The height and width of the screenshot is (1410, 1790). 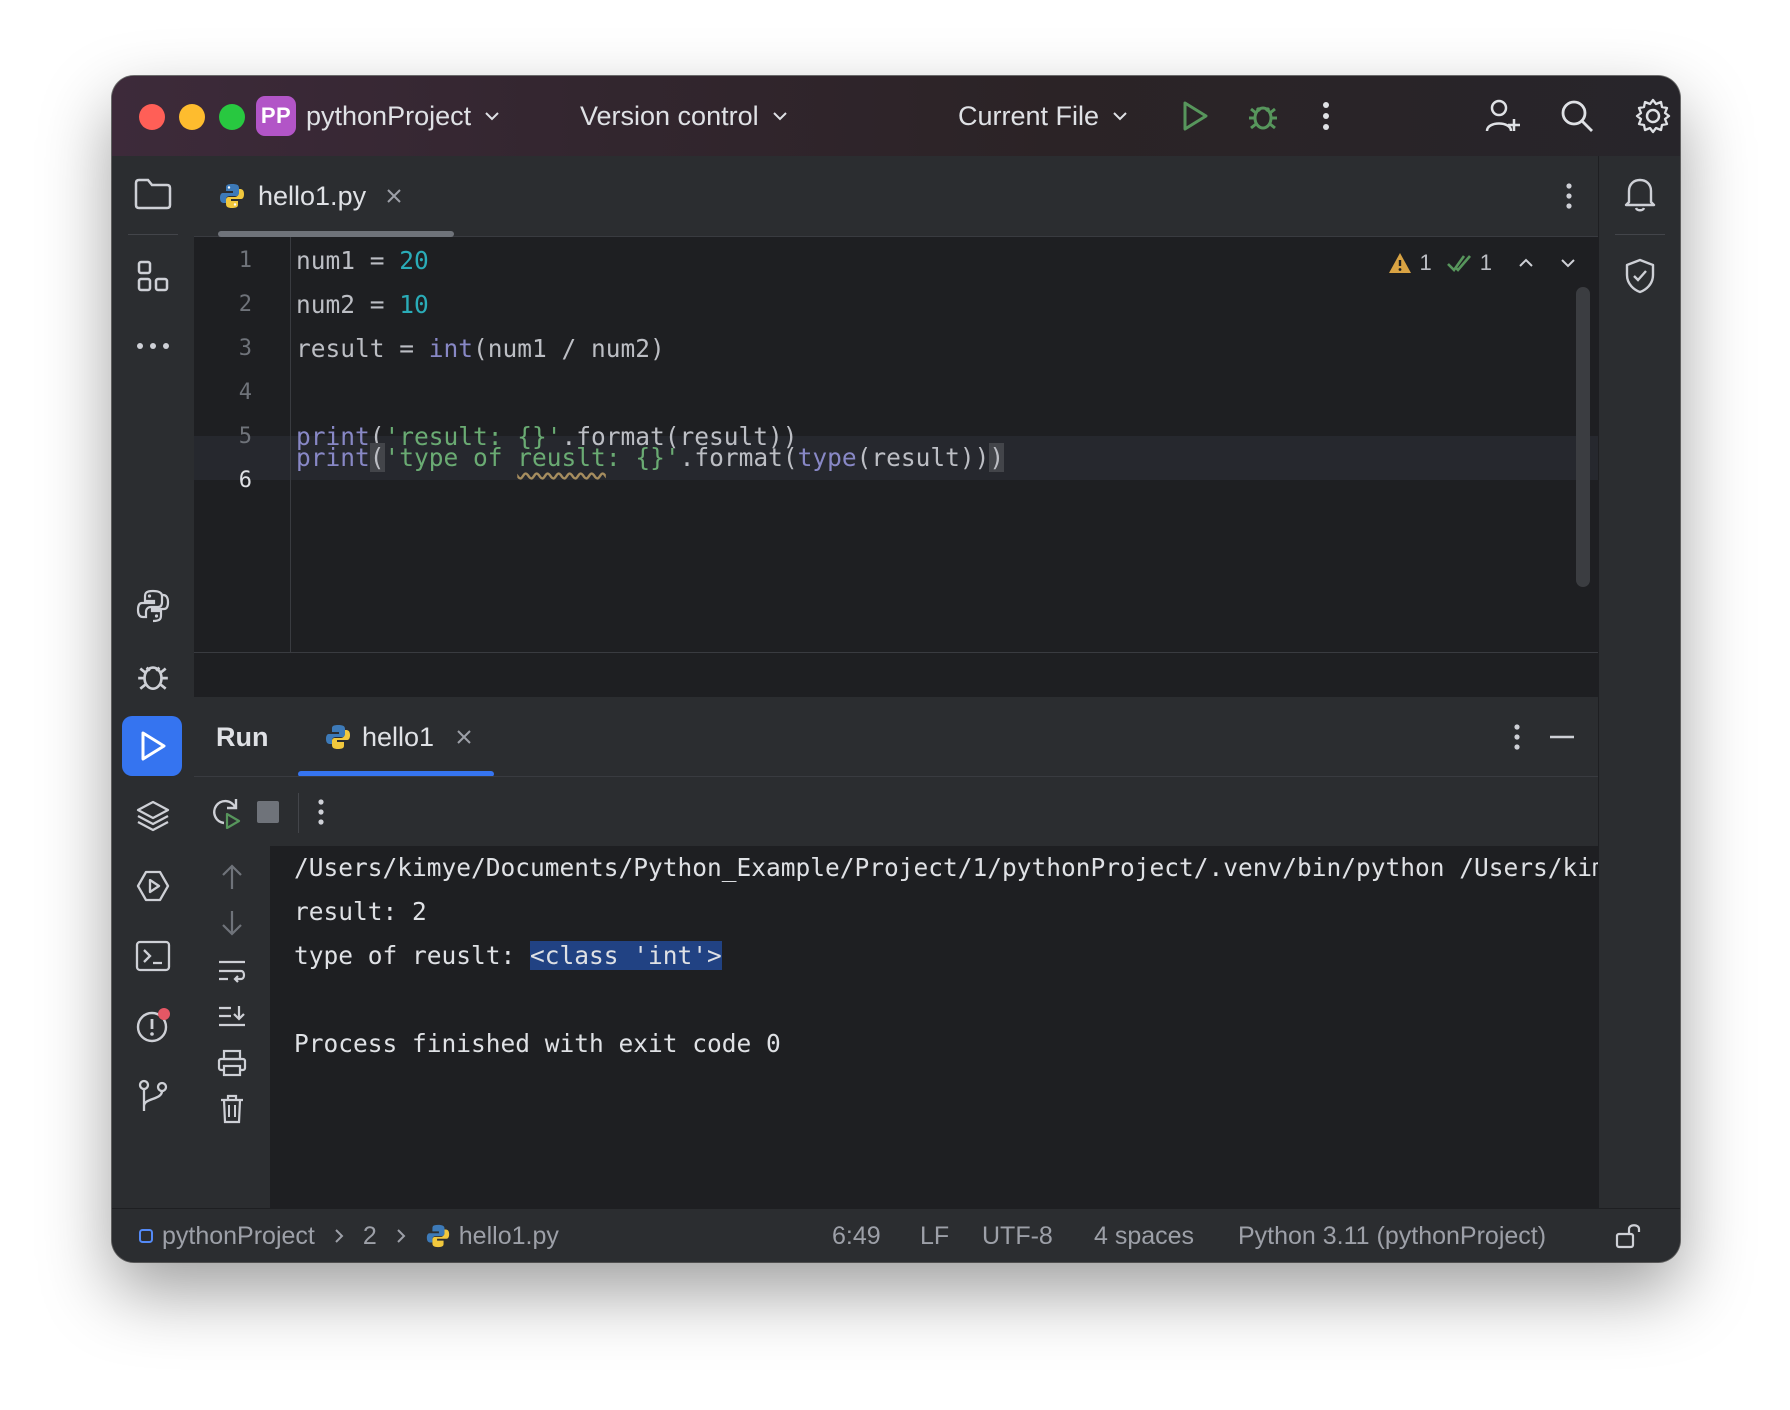 I want to click on structure-icon, so click(x=153, y=276).